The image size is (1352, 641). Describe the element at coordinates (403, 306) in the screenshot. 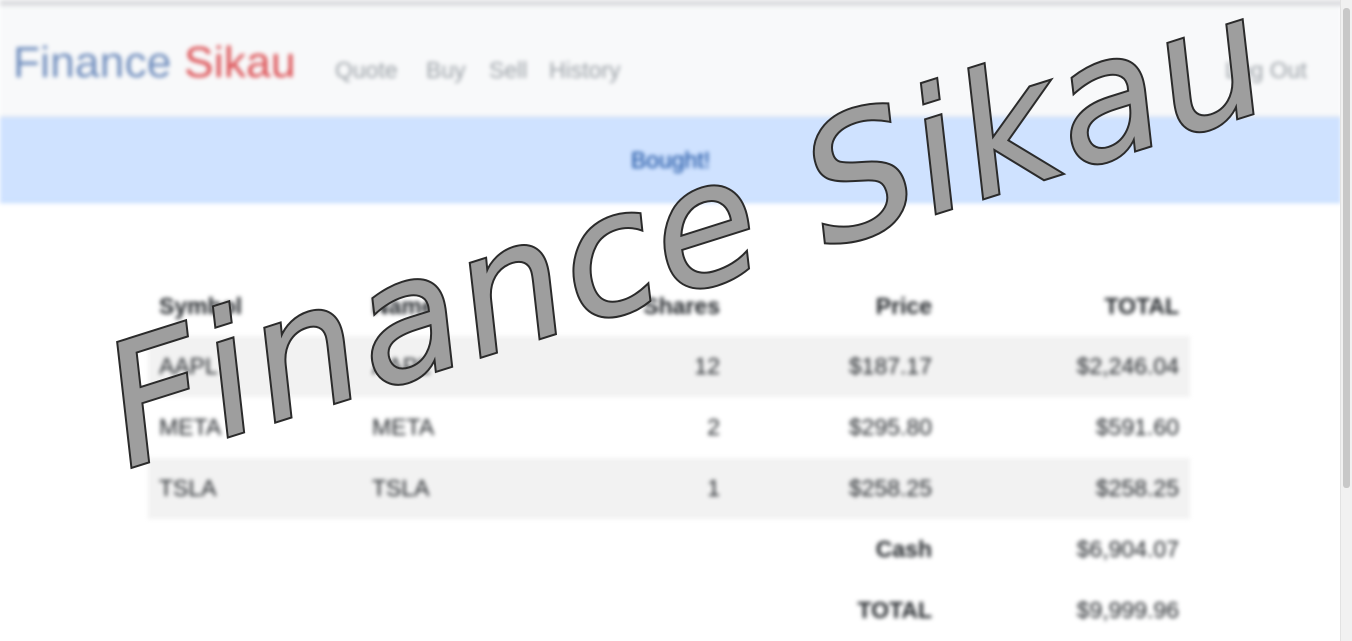

I see `header-name: Name` at that location.